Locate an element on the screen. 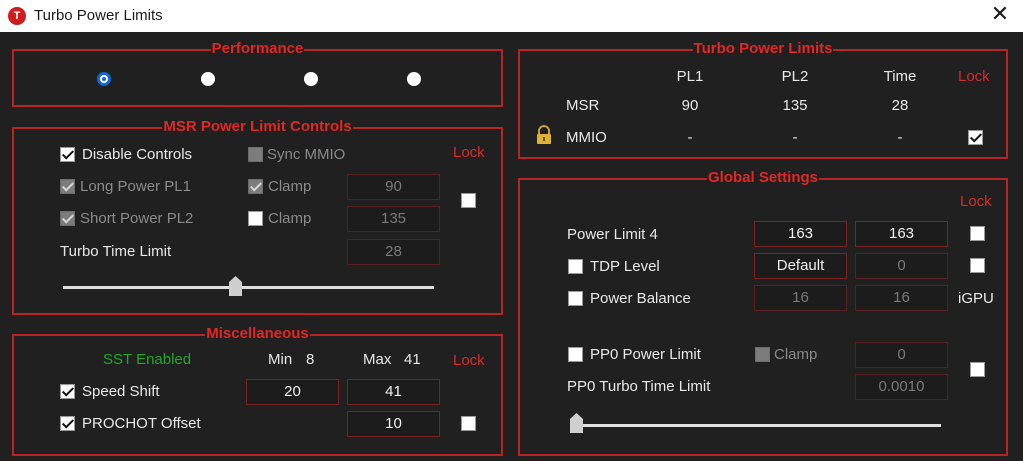 The width and height of the screenshot is (1023, 461). power-balance-input-1: 16 is located at coordinates (800, 298).